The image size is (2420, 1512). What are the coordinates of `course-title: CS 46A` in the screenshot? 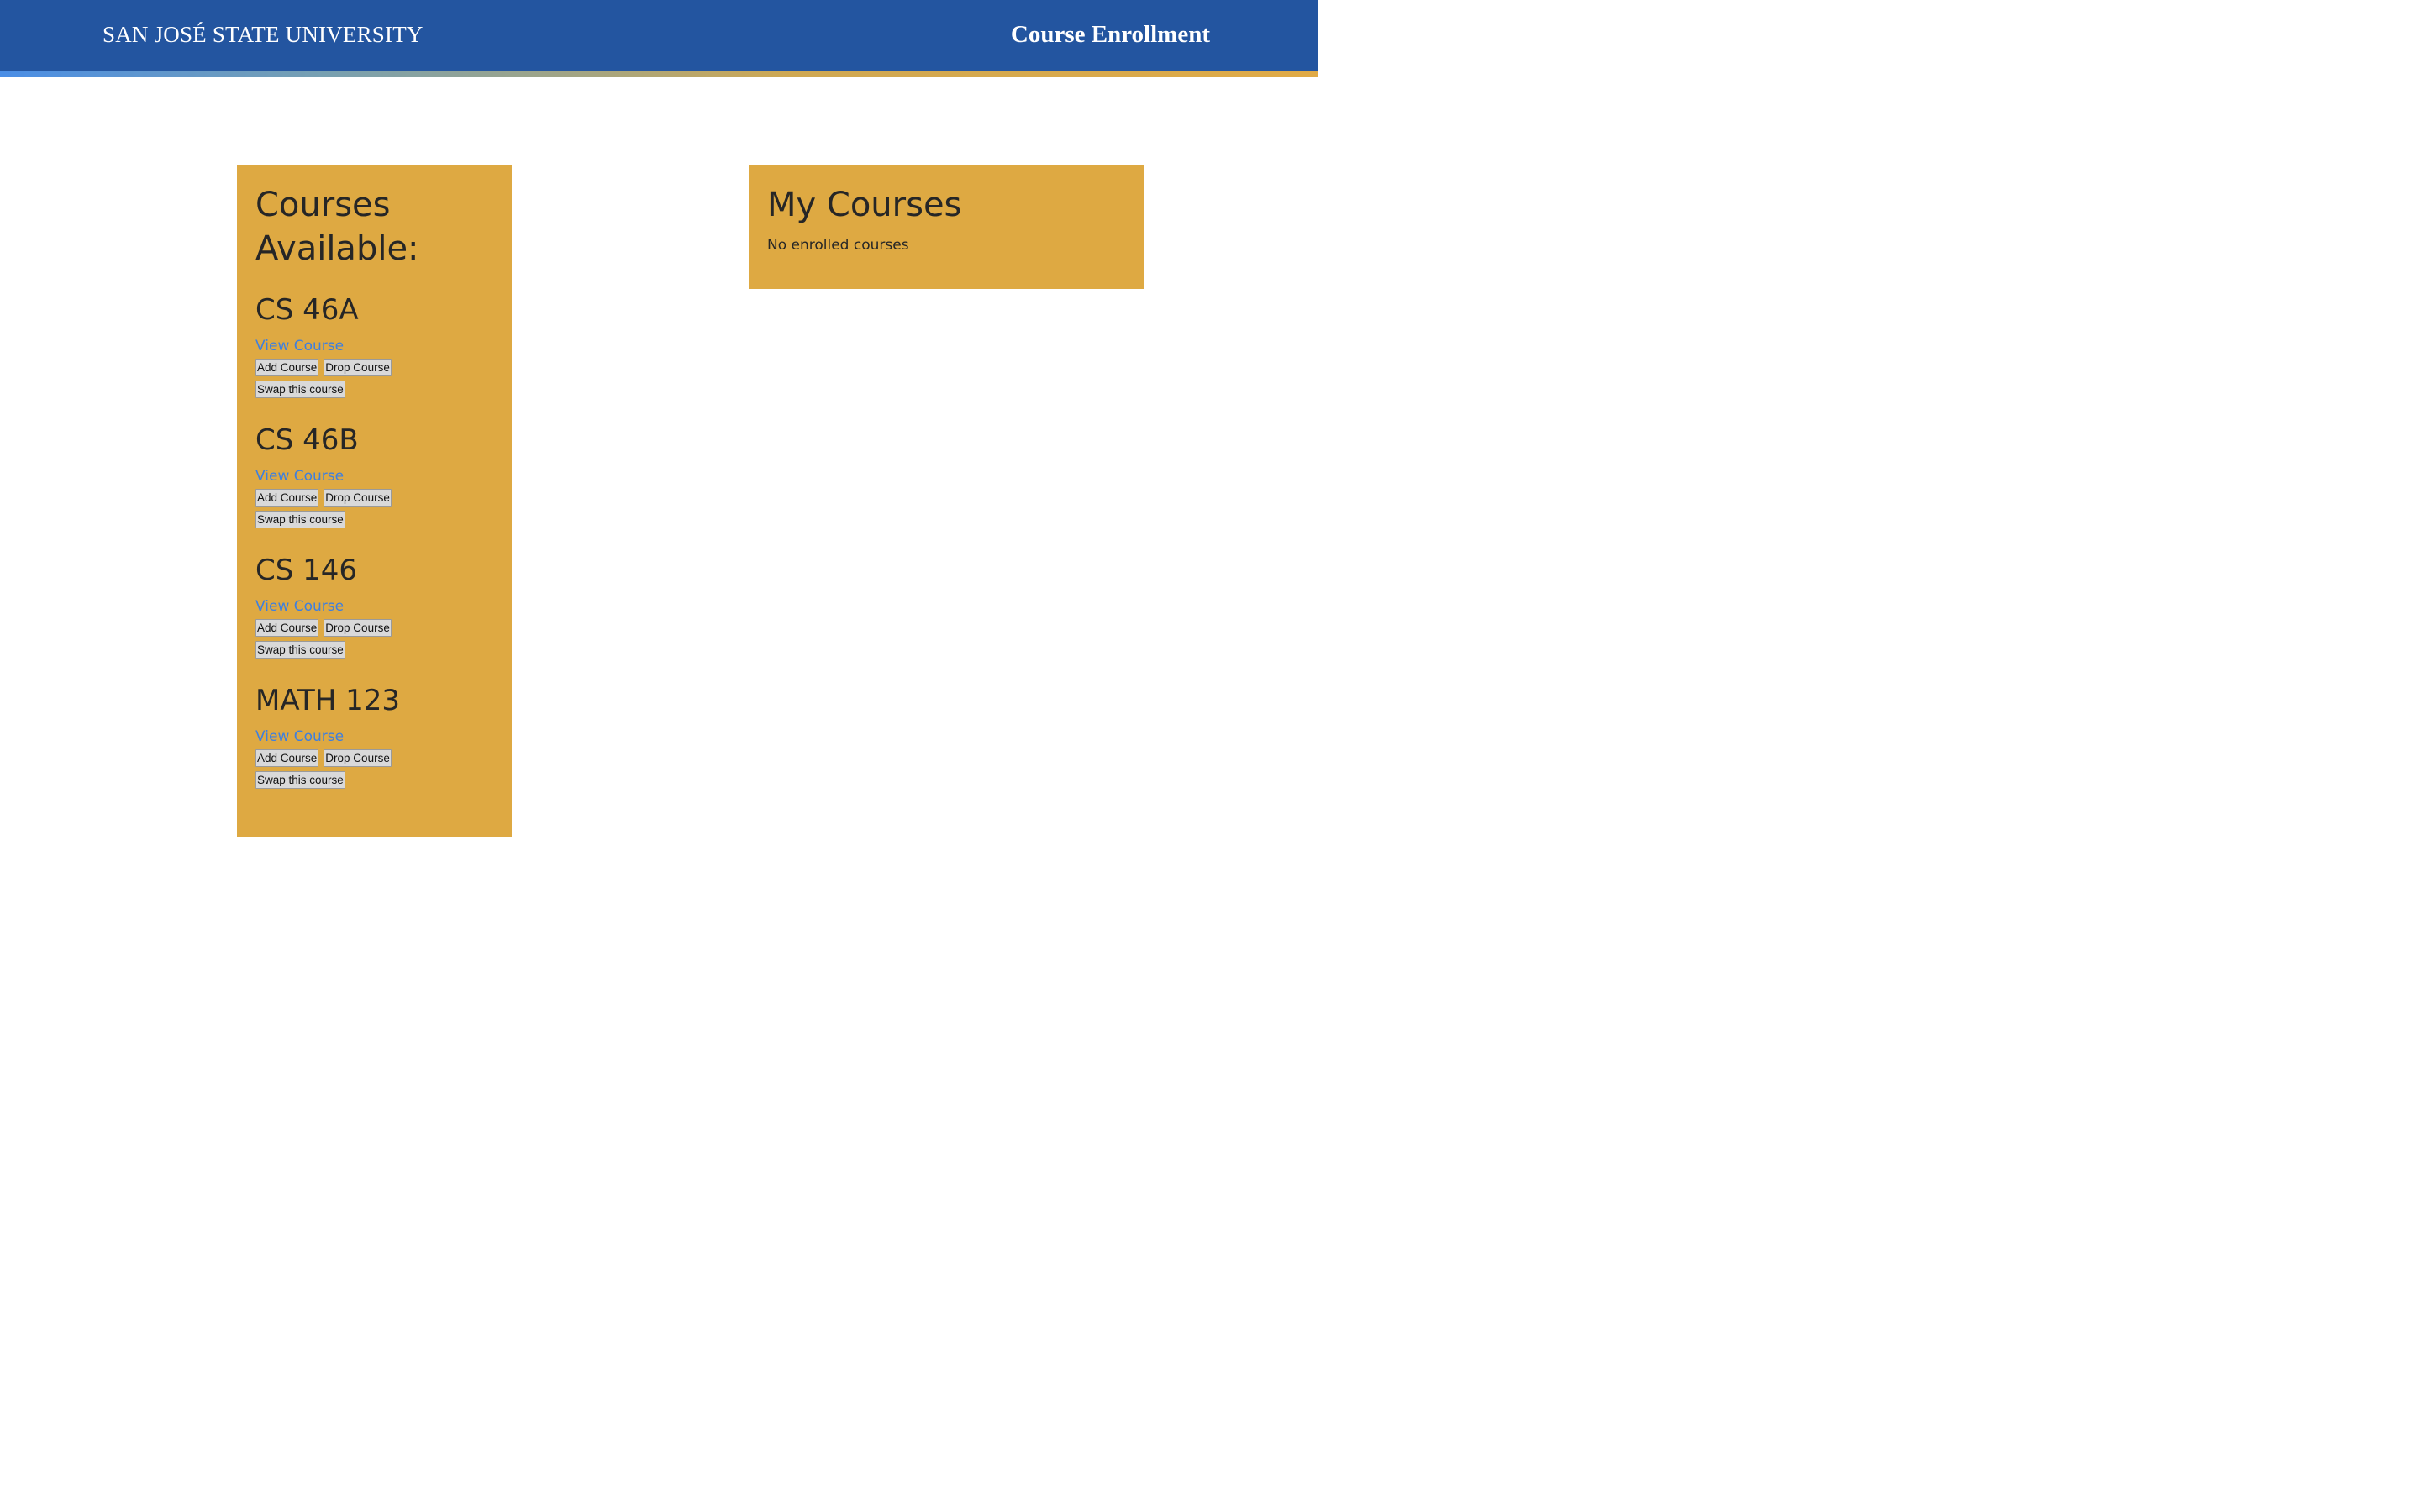 It's located at (307, 310).